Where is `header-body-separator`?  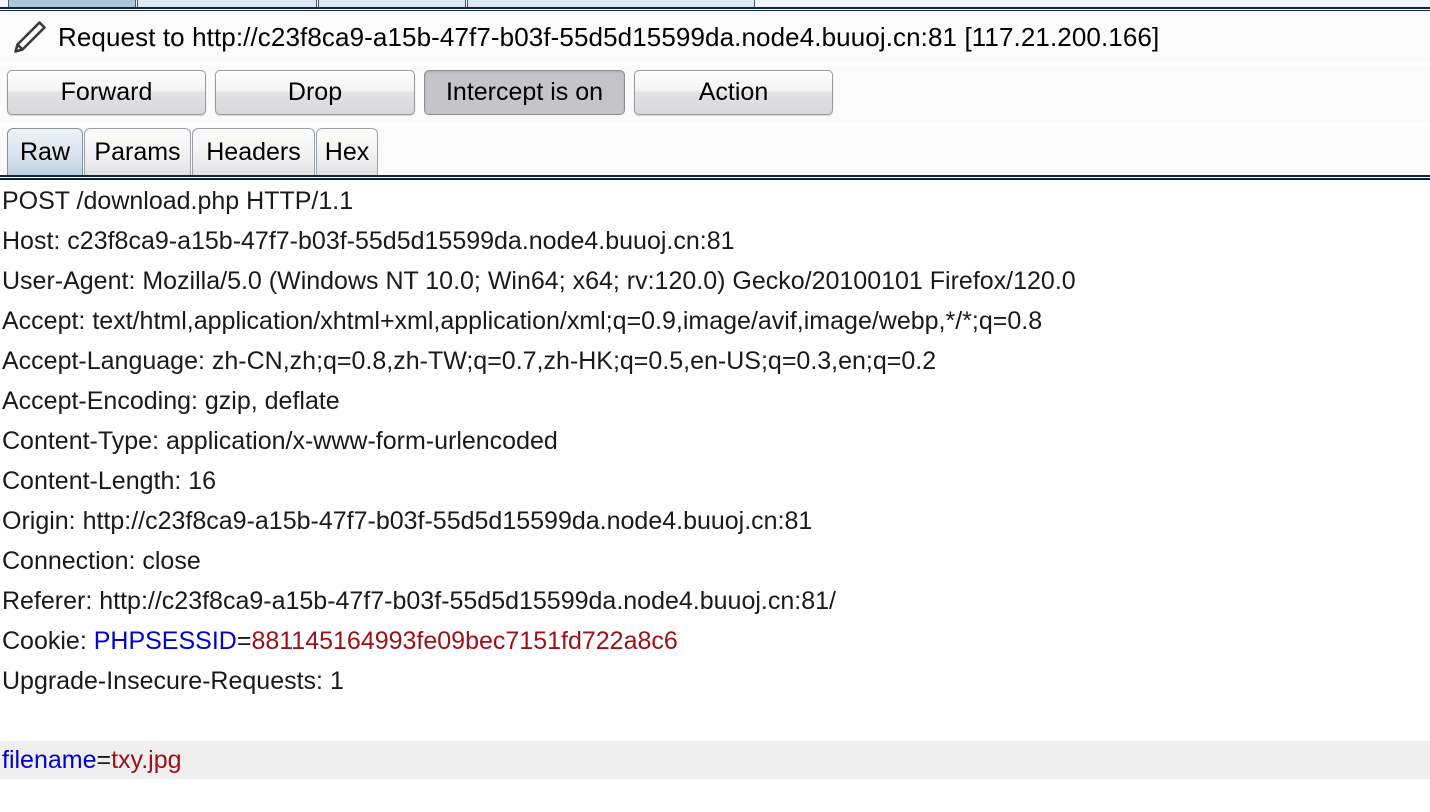 header-body-separator is located at coordinates (715, 721).